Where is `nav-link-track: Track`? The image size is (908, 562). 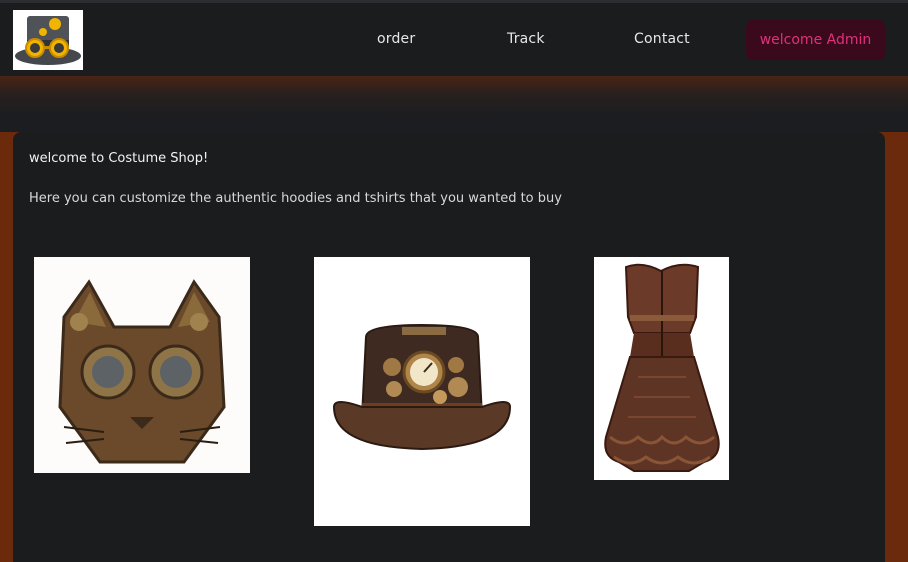
nav-link-track: Track is located at coordinates (526, 39).